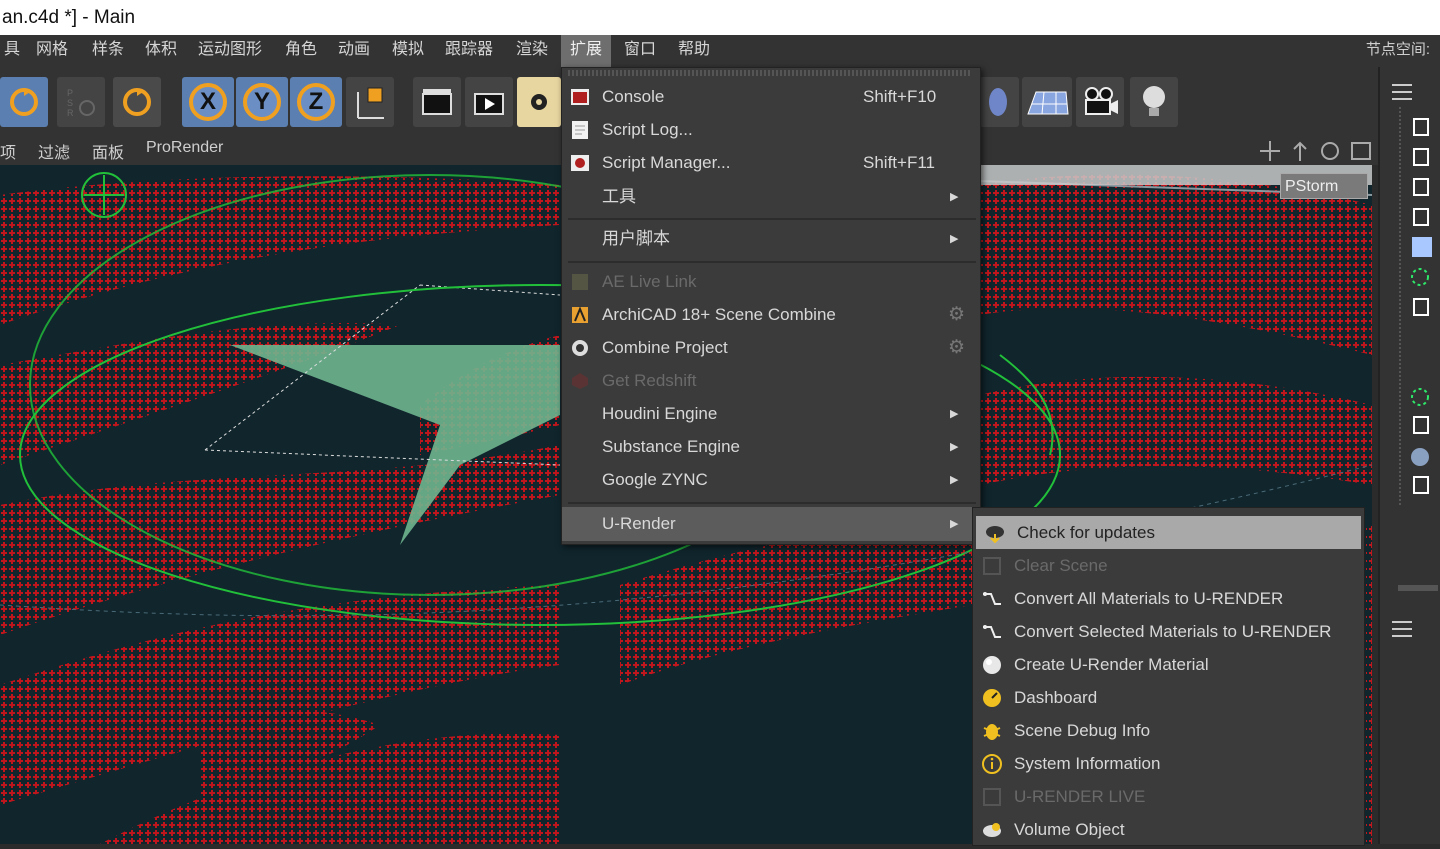  Describe the element at coordinates (184, 148) in the screenshot. I see `viewport-menu-prorender: ProRender` at that location.